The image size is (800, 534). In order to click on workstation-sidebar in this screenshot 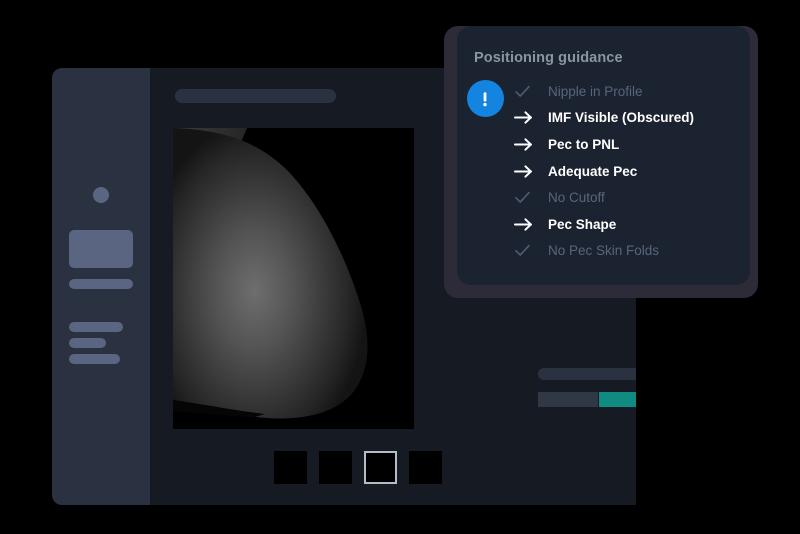, I will do `click(101, 286)`.